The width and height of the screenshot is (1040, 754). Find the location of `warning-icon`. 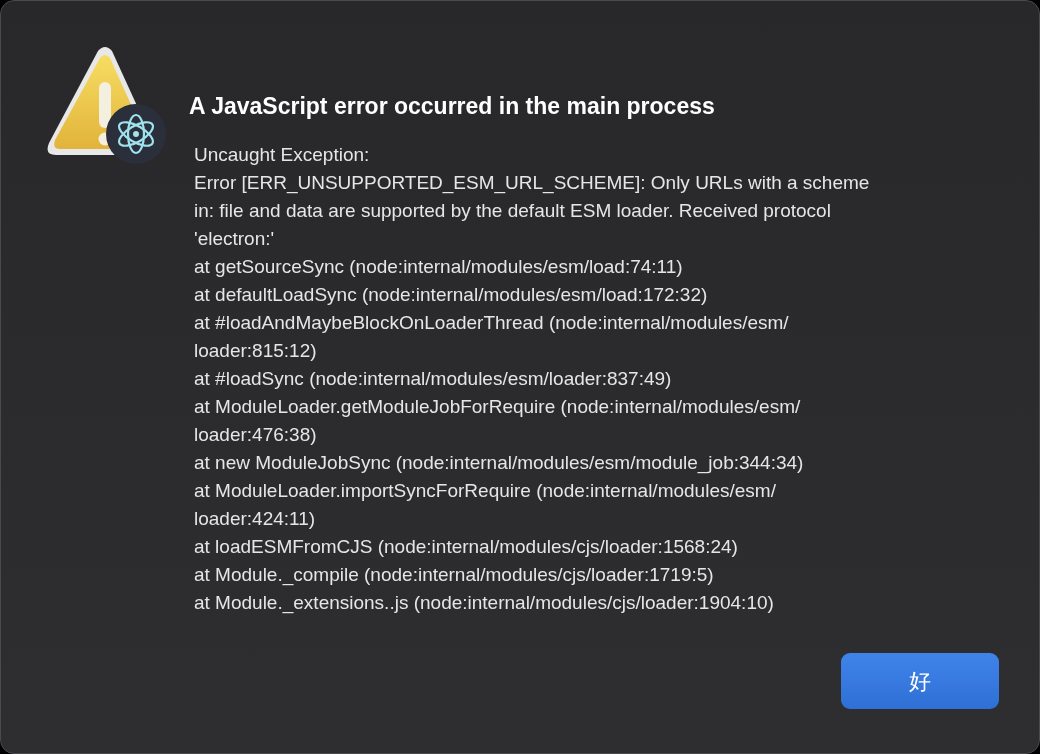

warning-icon is located at coordinates (107, 106).